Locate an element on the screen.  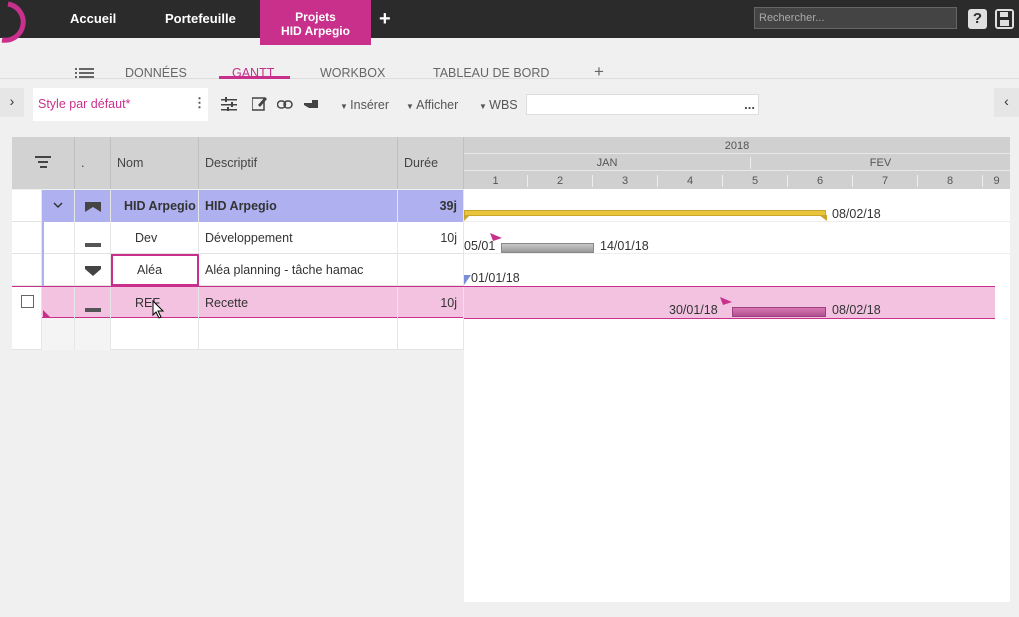
gantt-week: 7 is located at coordinates (885, 181).